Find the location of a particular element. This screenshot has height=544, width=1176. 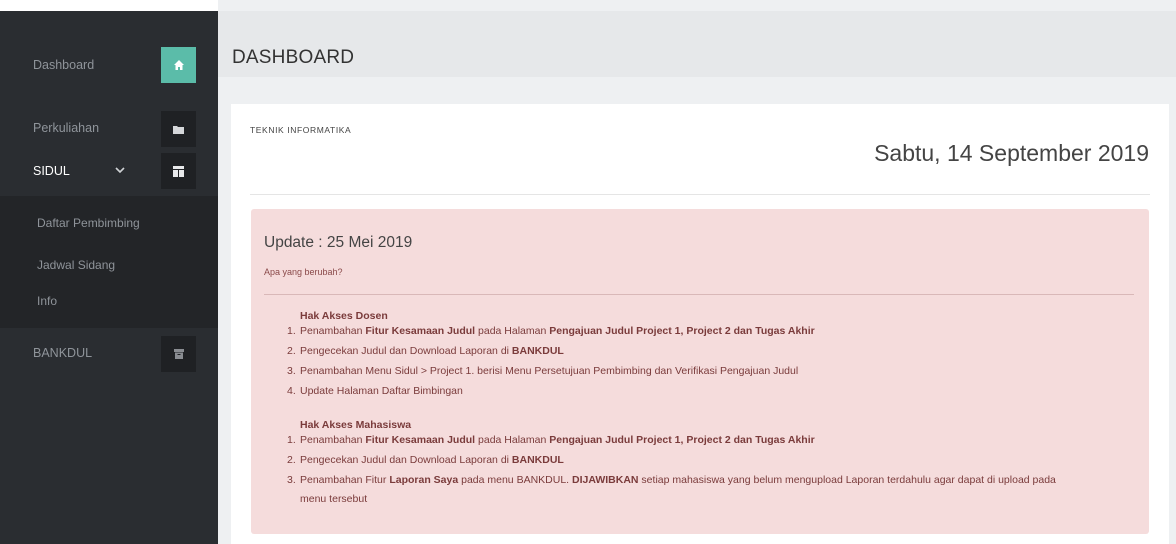

sidebar-subitem-info: Info is located at coordinates (47, 301).